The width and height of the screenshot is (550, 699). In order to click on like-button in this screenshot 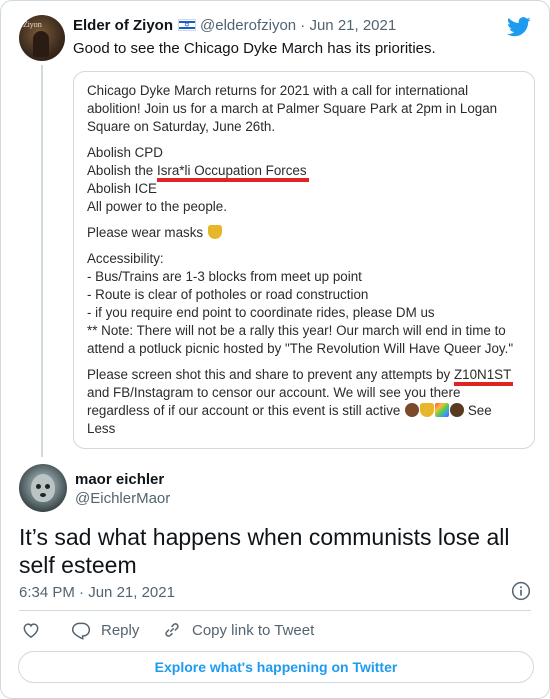, I will do `click(36, 631)`.